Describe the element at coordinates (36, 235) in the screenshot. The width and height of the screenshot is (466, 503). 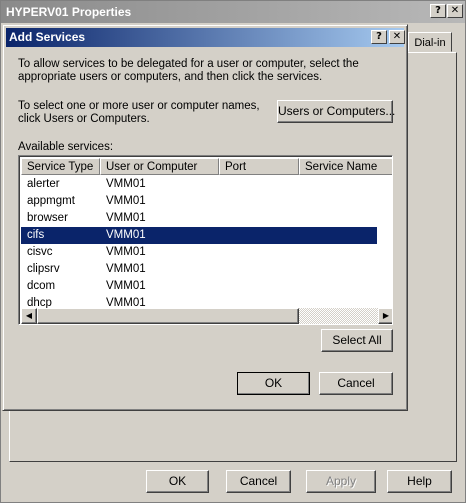
I see `service-type-cell: cifs` at that location.